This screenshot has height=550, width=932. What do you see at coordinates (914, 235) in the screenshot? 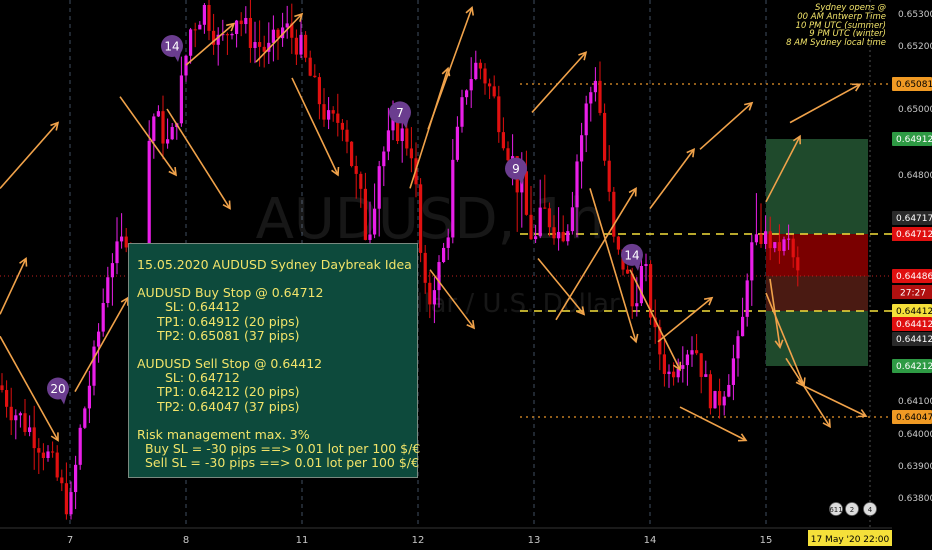
I see `level-price-label: 0.64712` at bounding box center [914, 235].